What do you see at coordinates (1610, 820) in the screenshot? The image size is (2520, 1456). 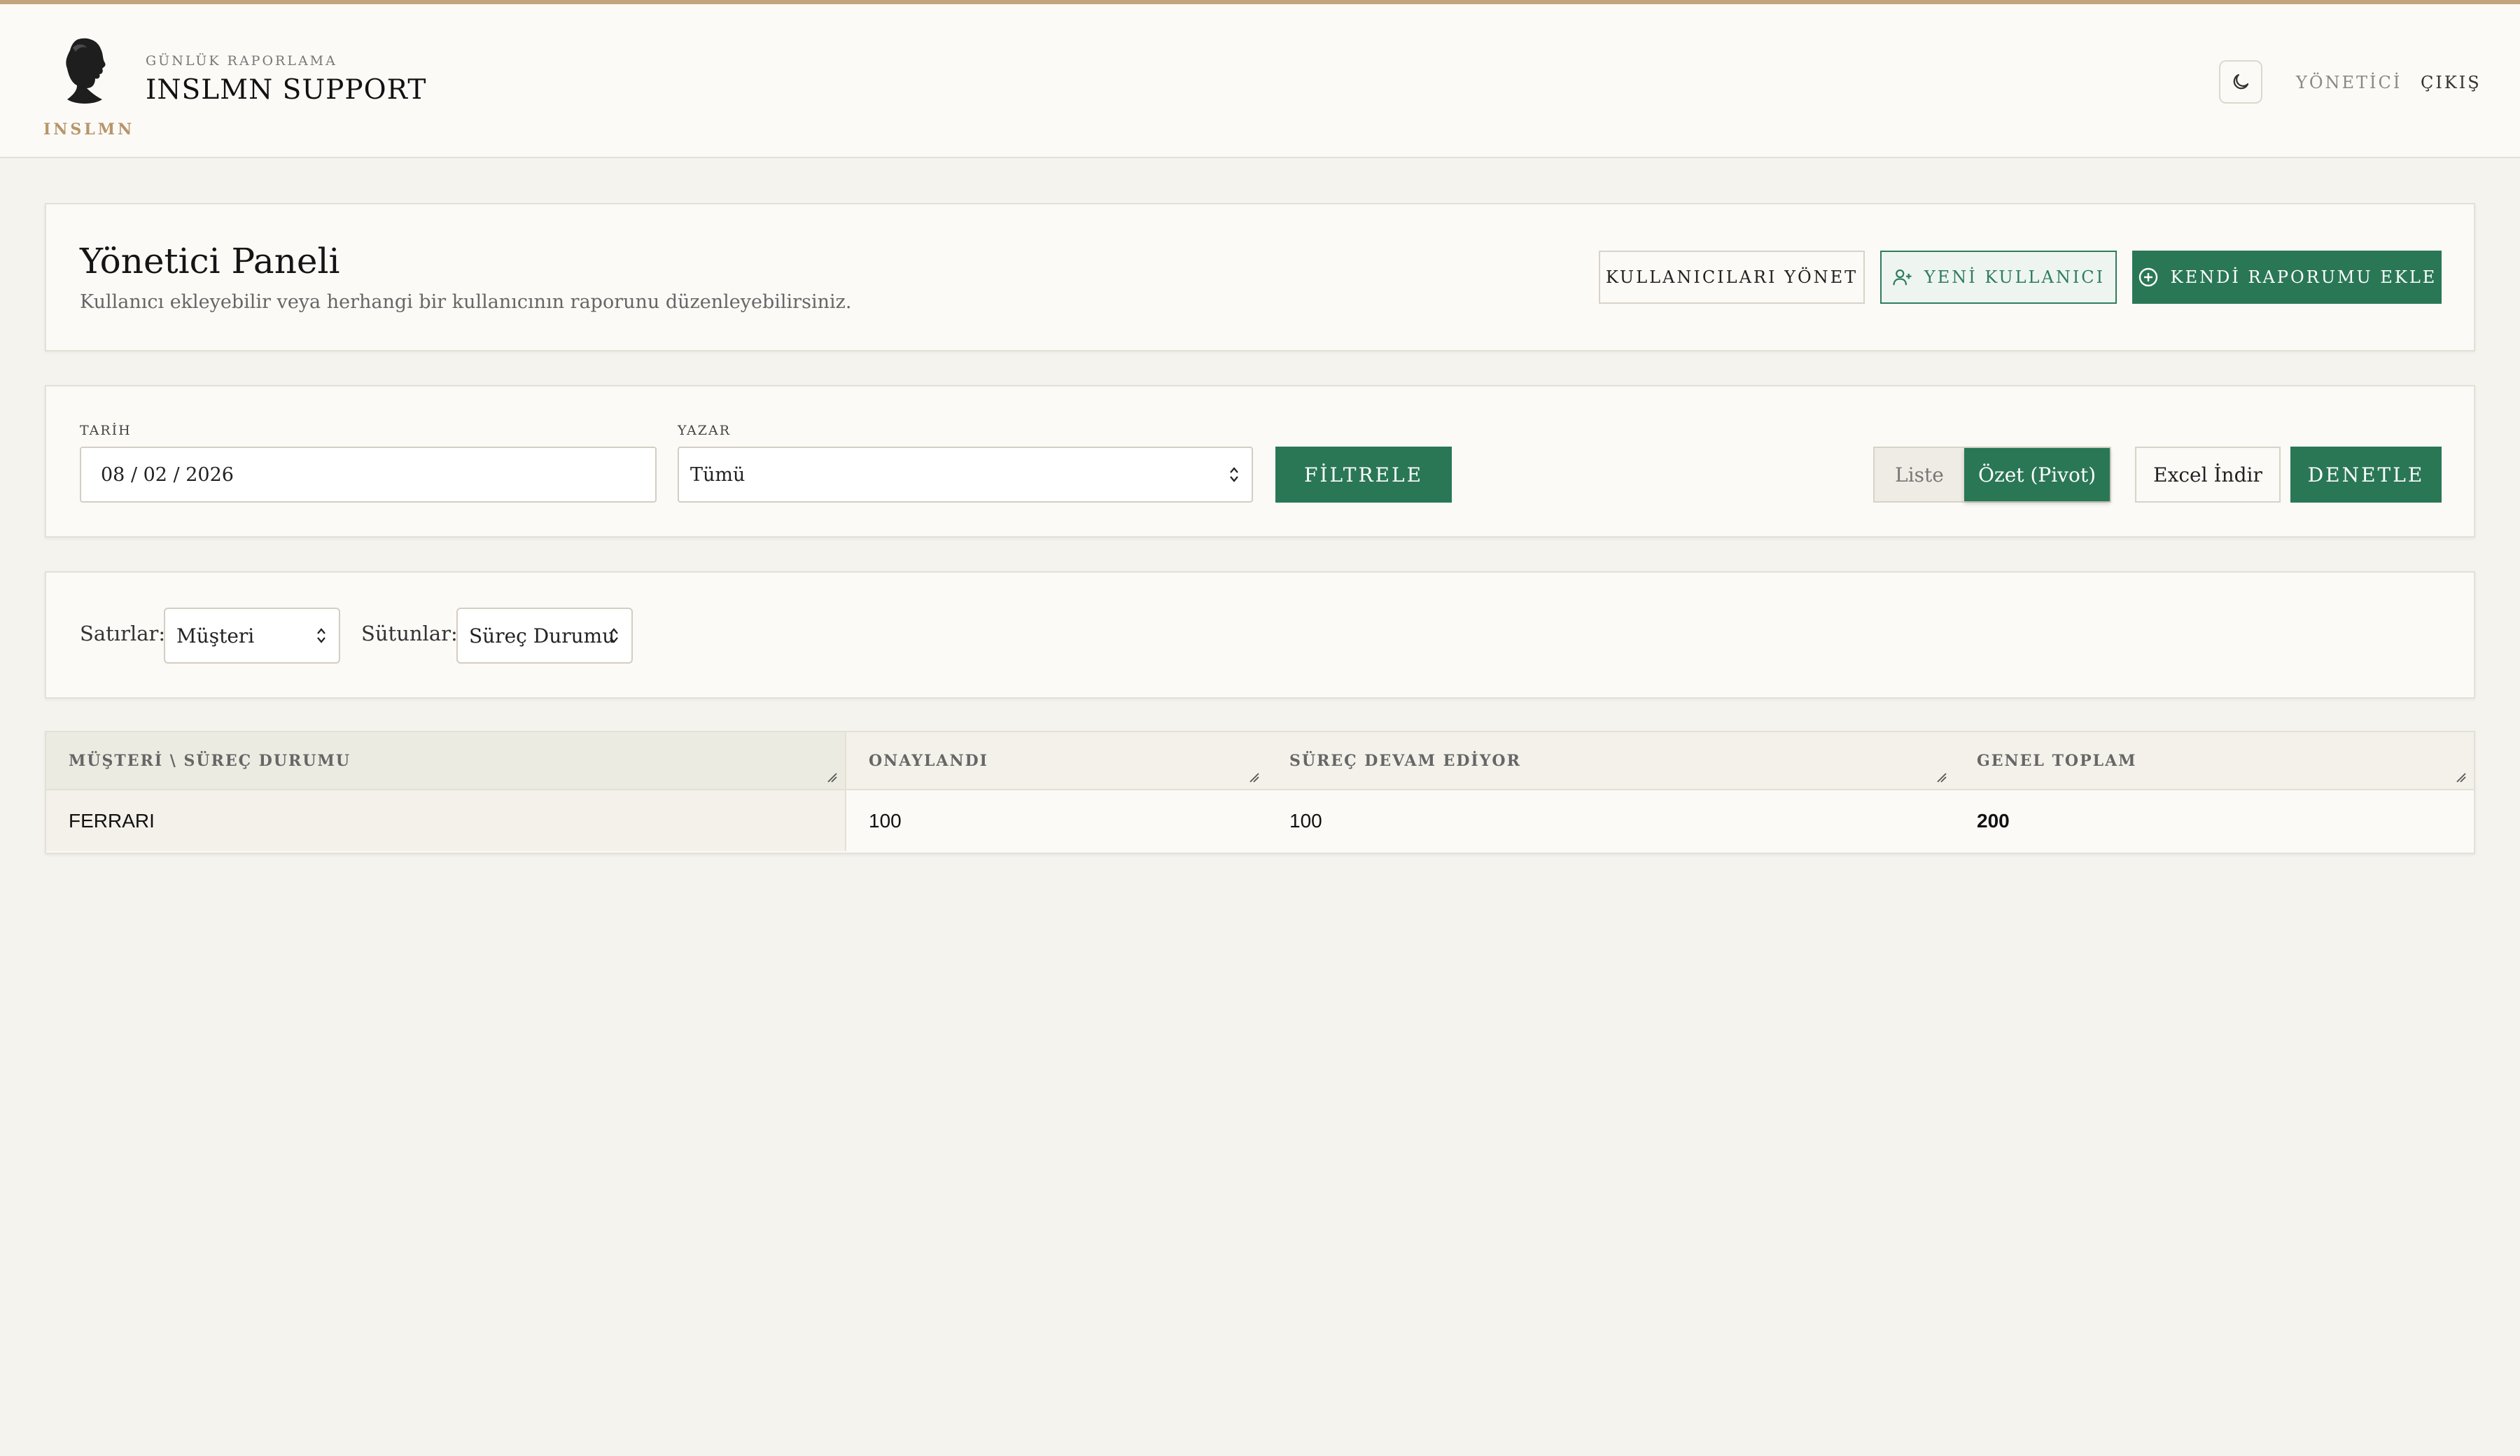 I see `in-progress-cell: 100` at bounding box center [1610, 820].